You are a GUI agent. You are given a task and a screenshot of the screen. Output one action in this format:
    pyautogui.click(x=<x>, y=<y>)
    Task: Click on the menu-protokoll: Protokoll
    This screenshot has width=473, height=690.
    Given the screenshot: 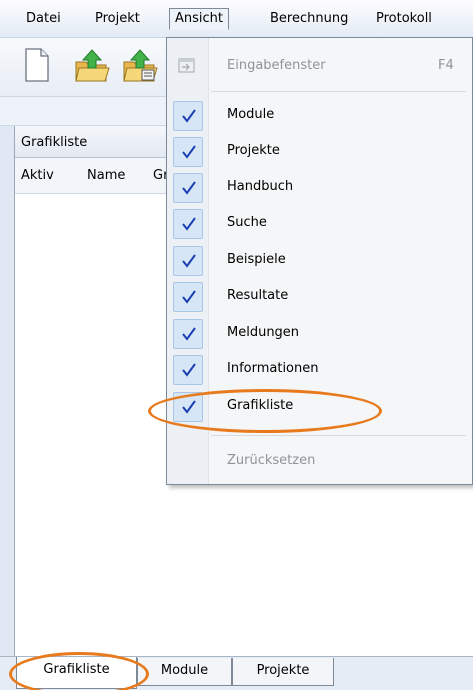 What is the action you would take?
    pyautogui.click(x=404, y=19)
    